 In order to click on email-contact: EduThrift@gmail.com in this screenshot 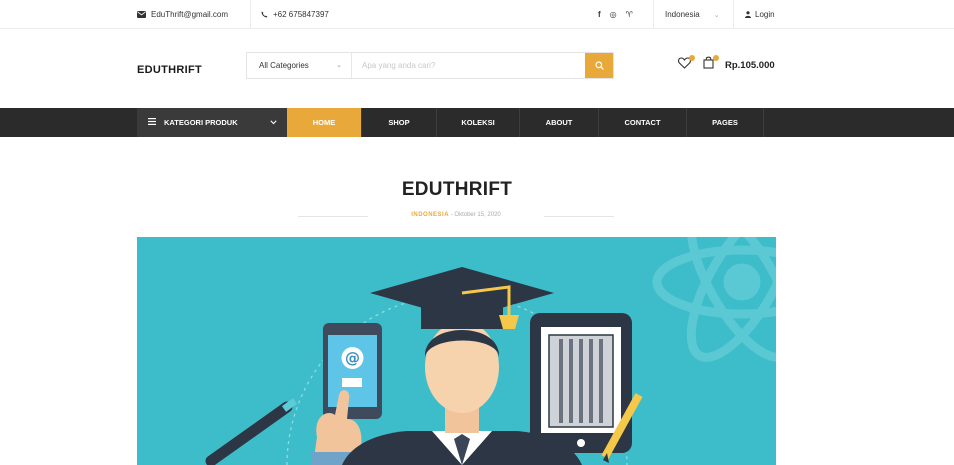, I will do `click(182, 14)`.